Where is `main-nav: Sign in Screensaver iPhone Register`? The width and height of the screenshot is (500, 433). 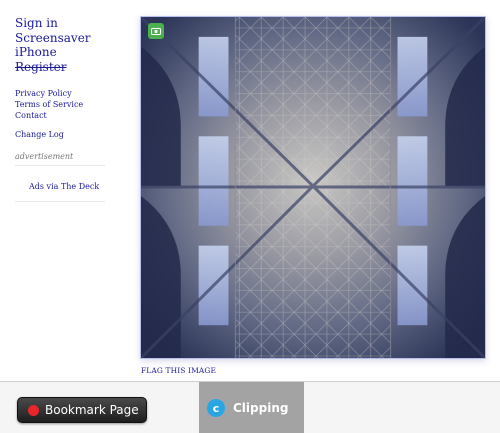
main-nav: Sign in Screensaver iPhone Register is located at coordinates (60, 45).